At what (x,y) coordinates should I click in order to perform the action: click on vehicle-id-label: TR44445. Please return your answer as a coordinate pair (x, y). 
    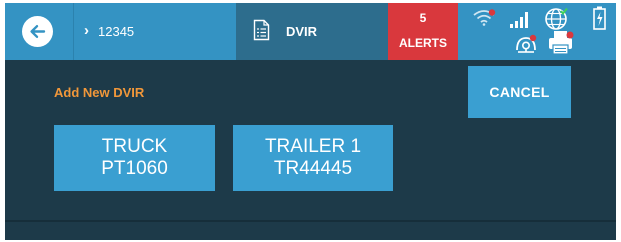
    Looking at the image, I should click on (313, 168).